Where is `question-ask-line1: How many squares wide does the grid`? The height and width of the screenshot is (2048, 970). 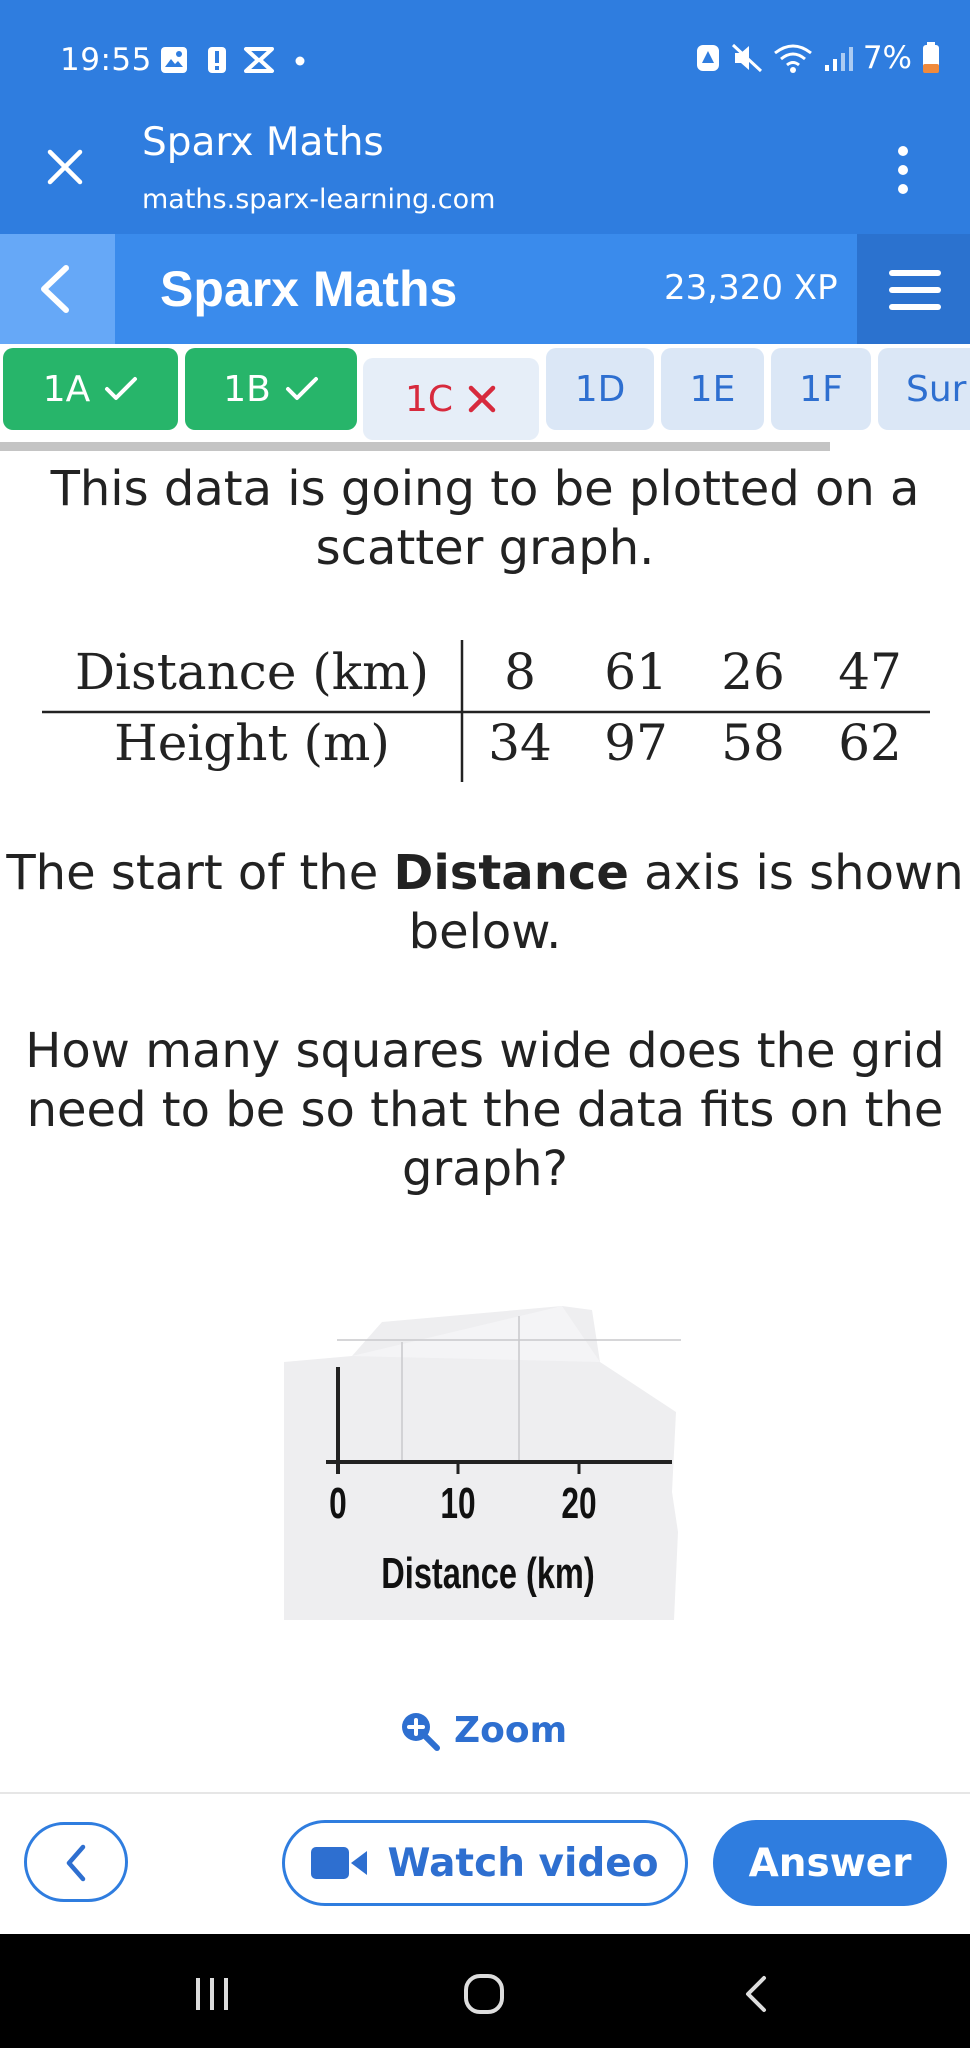 question-ask-line1: How many squares wide does the grid is located at coordinates (485, 1051).